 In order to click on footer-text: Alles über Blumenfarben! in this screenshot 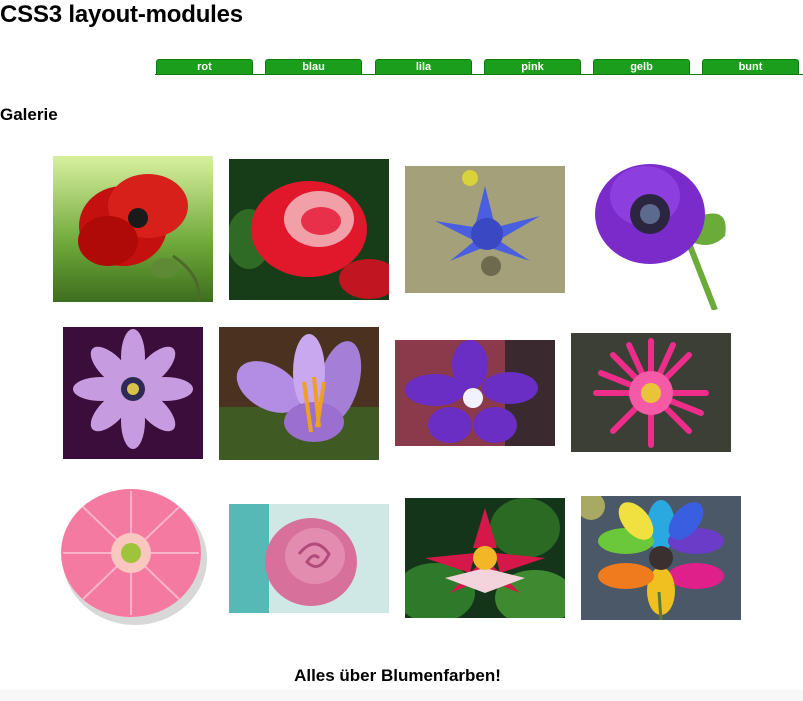, I will do `click(397, 675)`.